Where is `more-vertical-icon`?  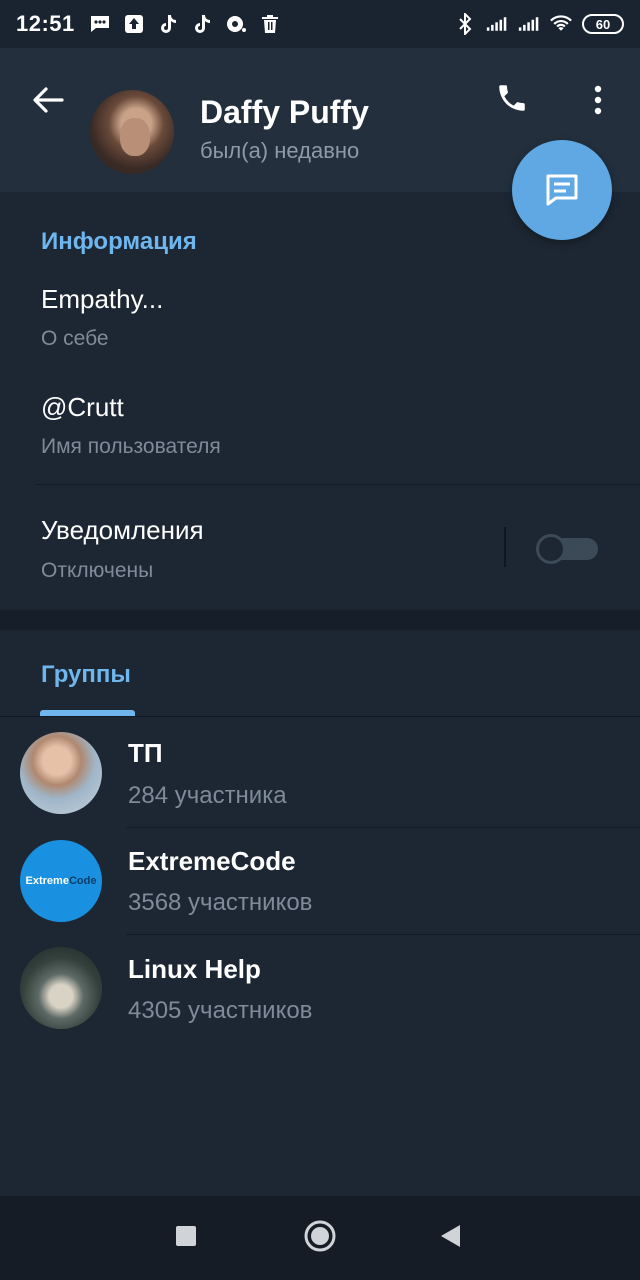
more-vertical-icon is located at coordinates (598, 100).